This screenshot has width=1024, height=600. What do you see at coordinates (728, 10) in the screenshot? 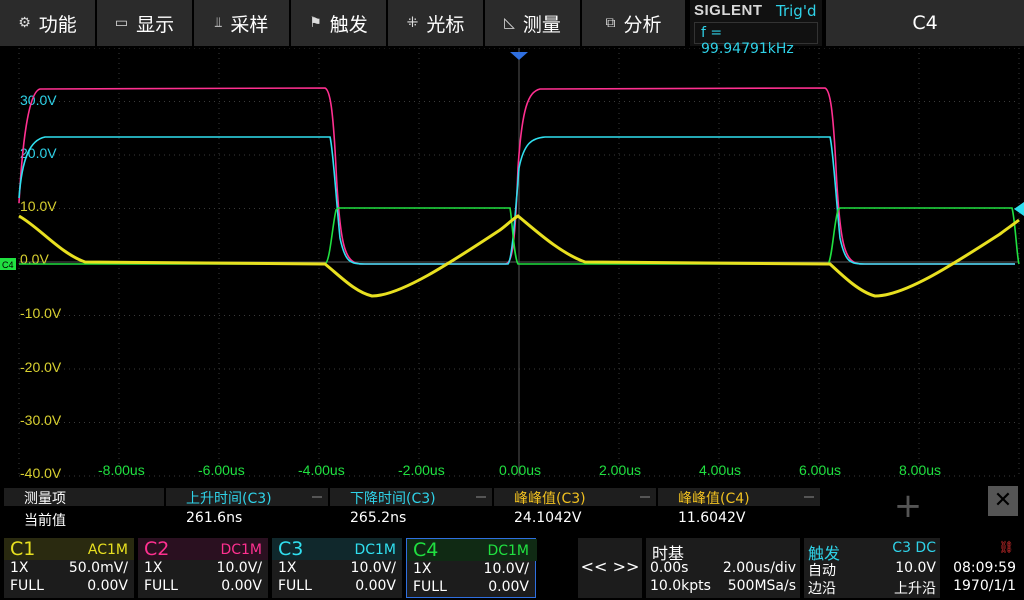
I see `brand-logo: SIGLENT` at bounding box center [728, 10].